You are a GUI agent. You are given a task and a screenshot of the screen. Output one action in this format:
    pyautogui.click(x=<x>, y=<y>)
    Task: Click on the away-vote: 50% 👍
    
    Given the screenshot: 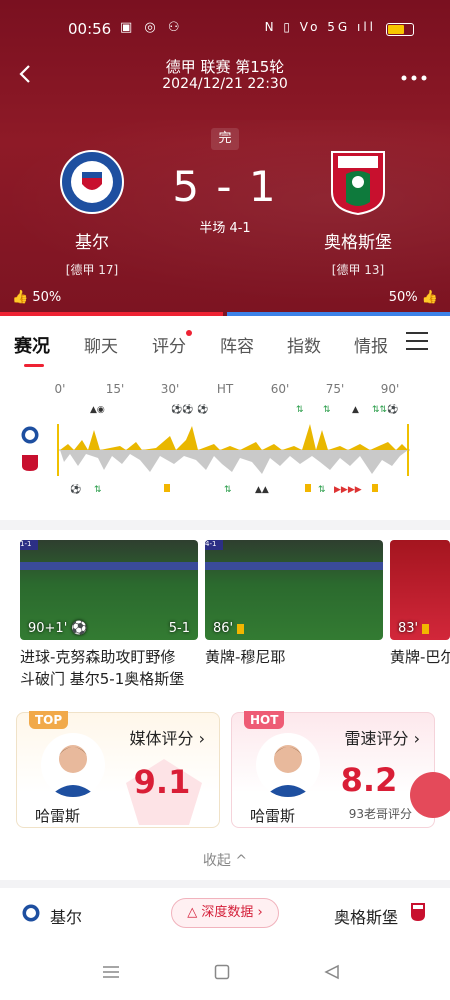 What is the action you would take?
    pyautogui.click(x=413, y=297)
    